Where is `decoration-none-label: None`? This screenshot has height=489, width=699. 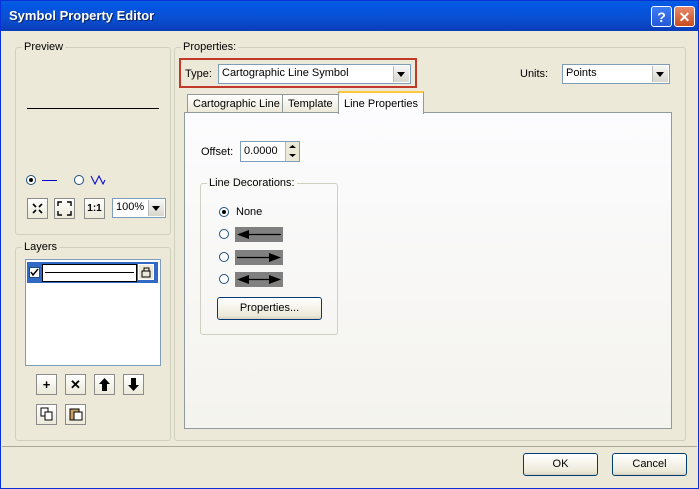 decoration-none-label: None is located at coordinates (249, 212).